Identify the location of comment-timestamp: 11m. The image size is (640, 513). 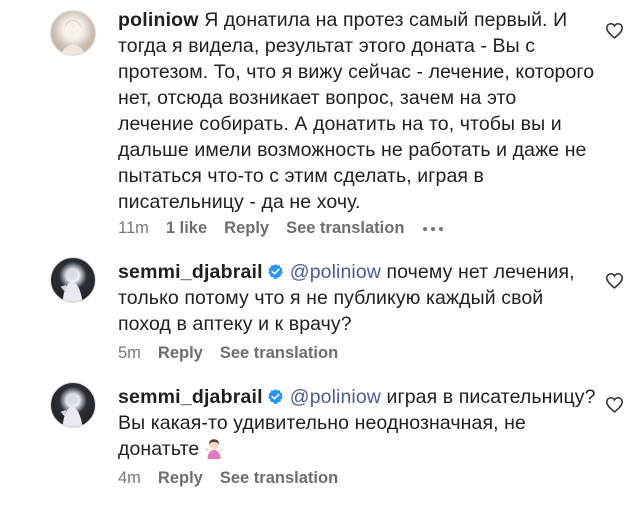
(133, 228).